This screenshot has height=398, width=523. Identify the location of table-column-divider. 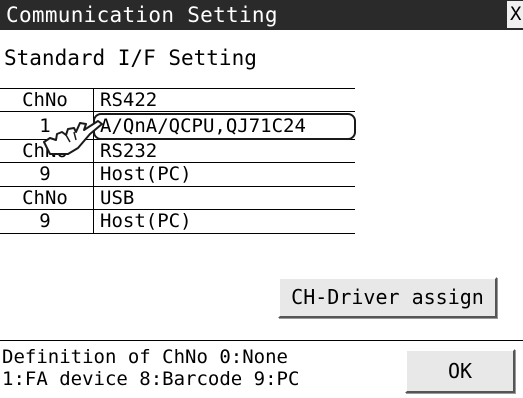
(93, 160).